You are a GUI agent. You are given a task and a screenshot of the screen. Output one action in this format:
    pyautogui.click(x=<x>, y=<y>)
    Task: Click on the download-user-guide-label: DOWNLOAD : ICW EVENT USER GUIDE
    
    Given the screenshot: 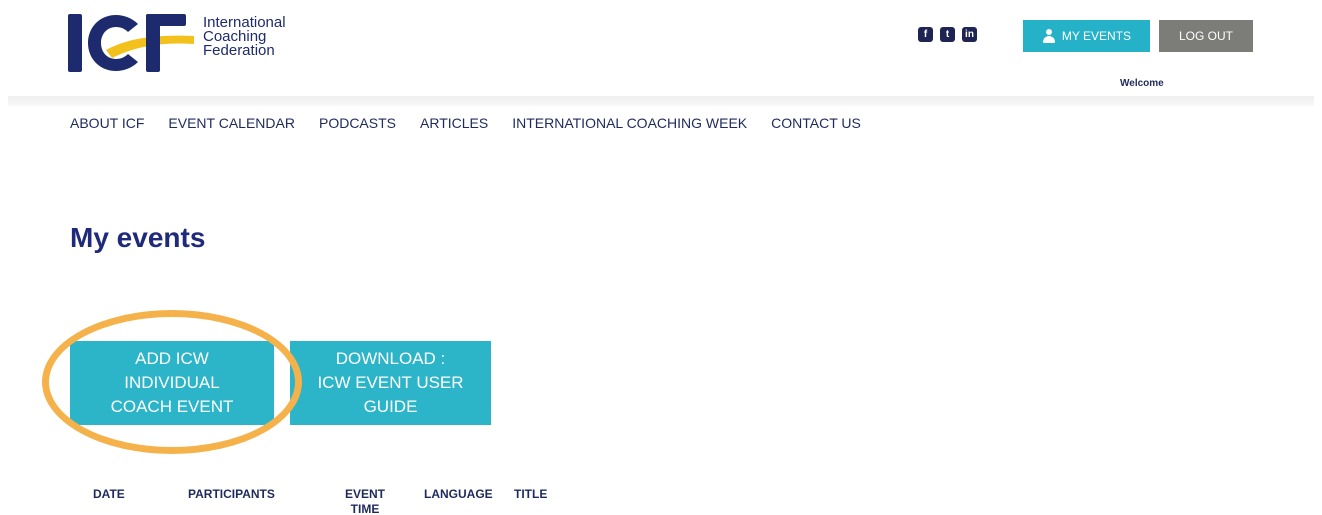 What is the action you would take?
    pyautogui.click(x=390, y=382)
    